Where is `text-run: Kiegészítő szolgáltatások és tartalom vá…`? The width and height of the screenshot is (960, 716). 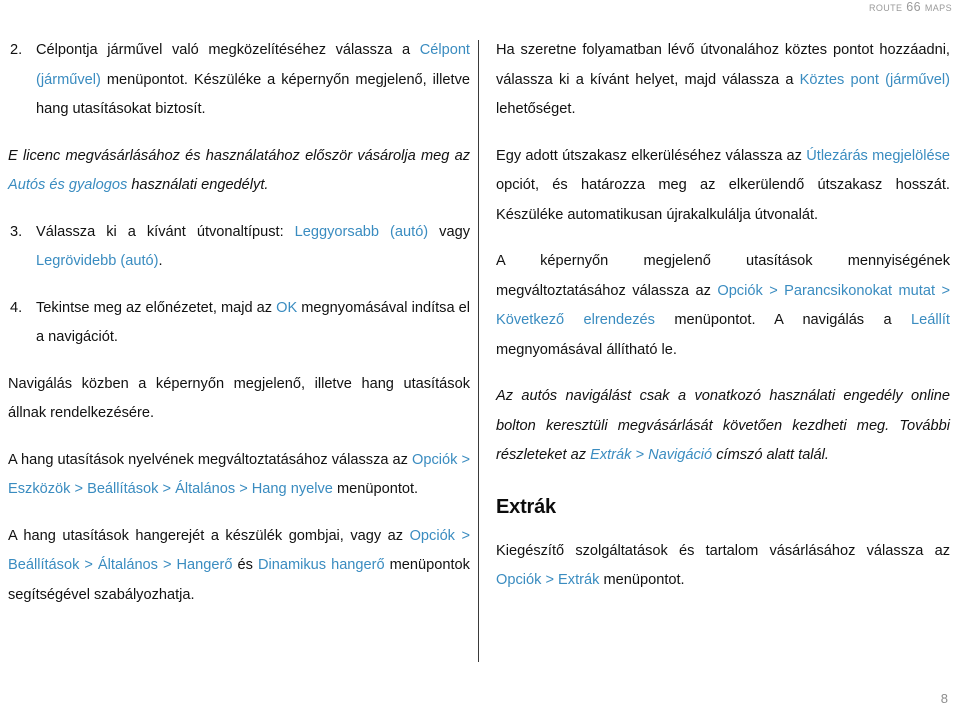
text-run: Kiegészítő szolgáltatások és tartalom vá… is located at coordinates (723, 550).